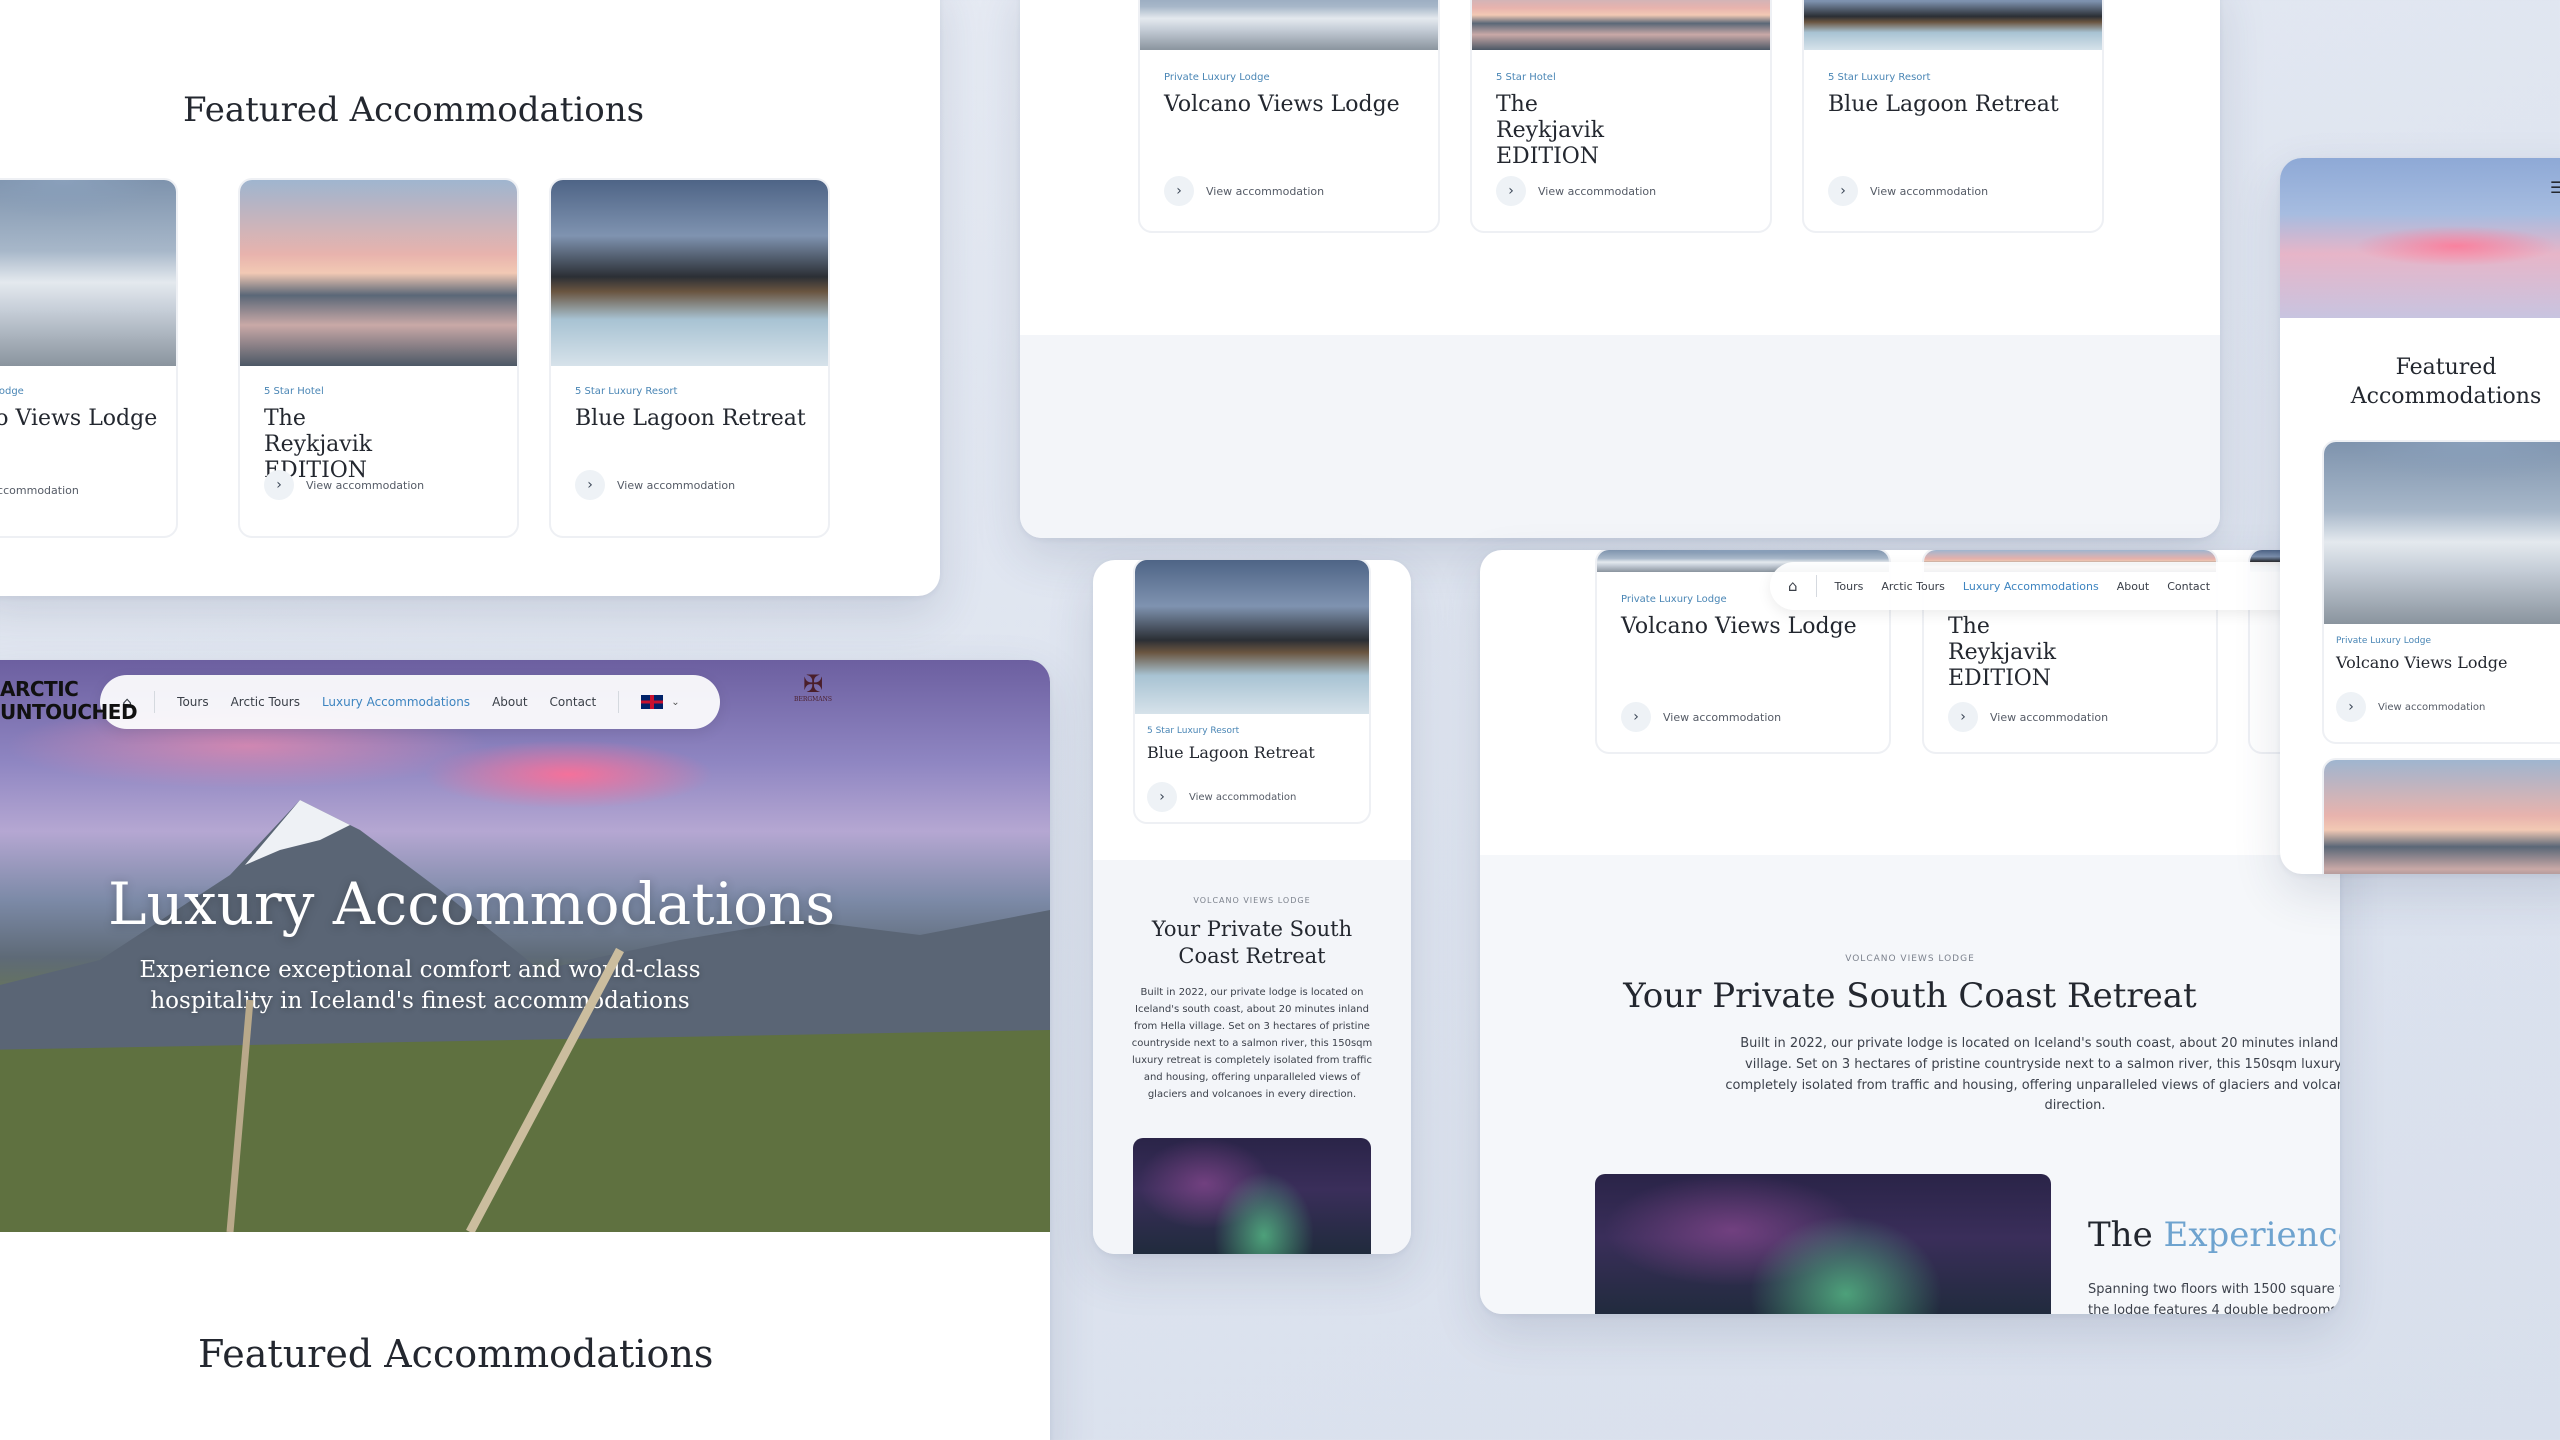  Describe the element at coordinates (2188, 586) in the screenshot. I see `nav-item-contact: Contact` at that location.